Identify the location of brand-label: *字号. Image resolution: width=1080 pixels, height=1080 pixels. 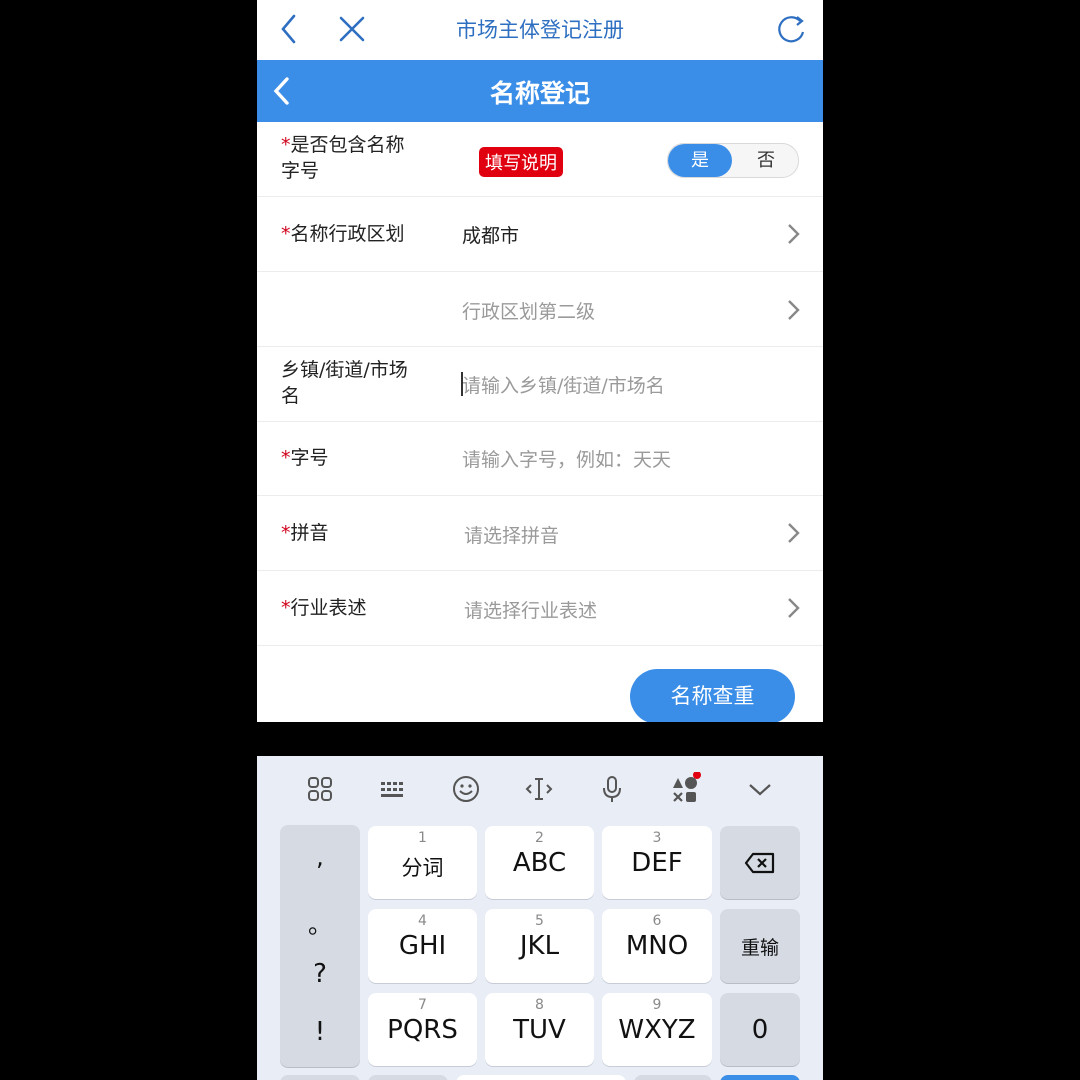
(305, 458).